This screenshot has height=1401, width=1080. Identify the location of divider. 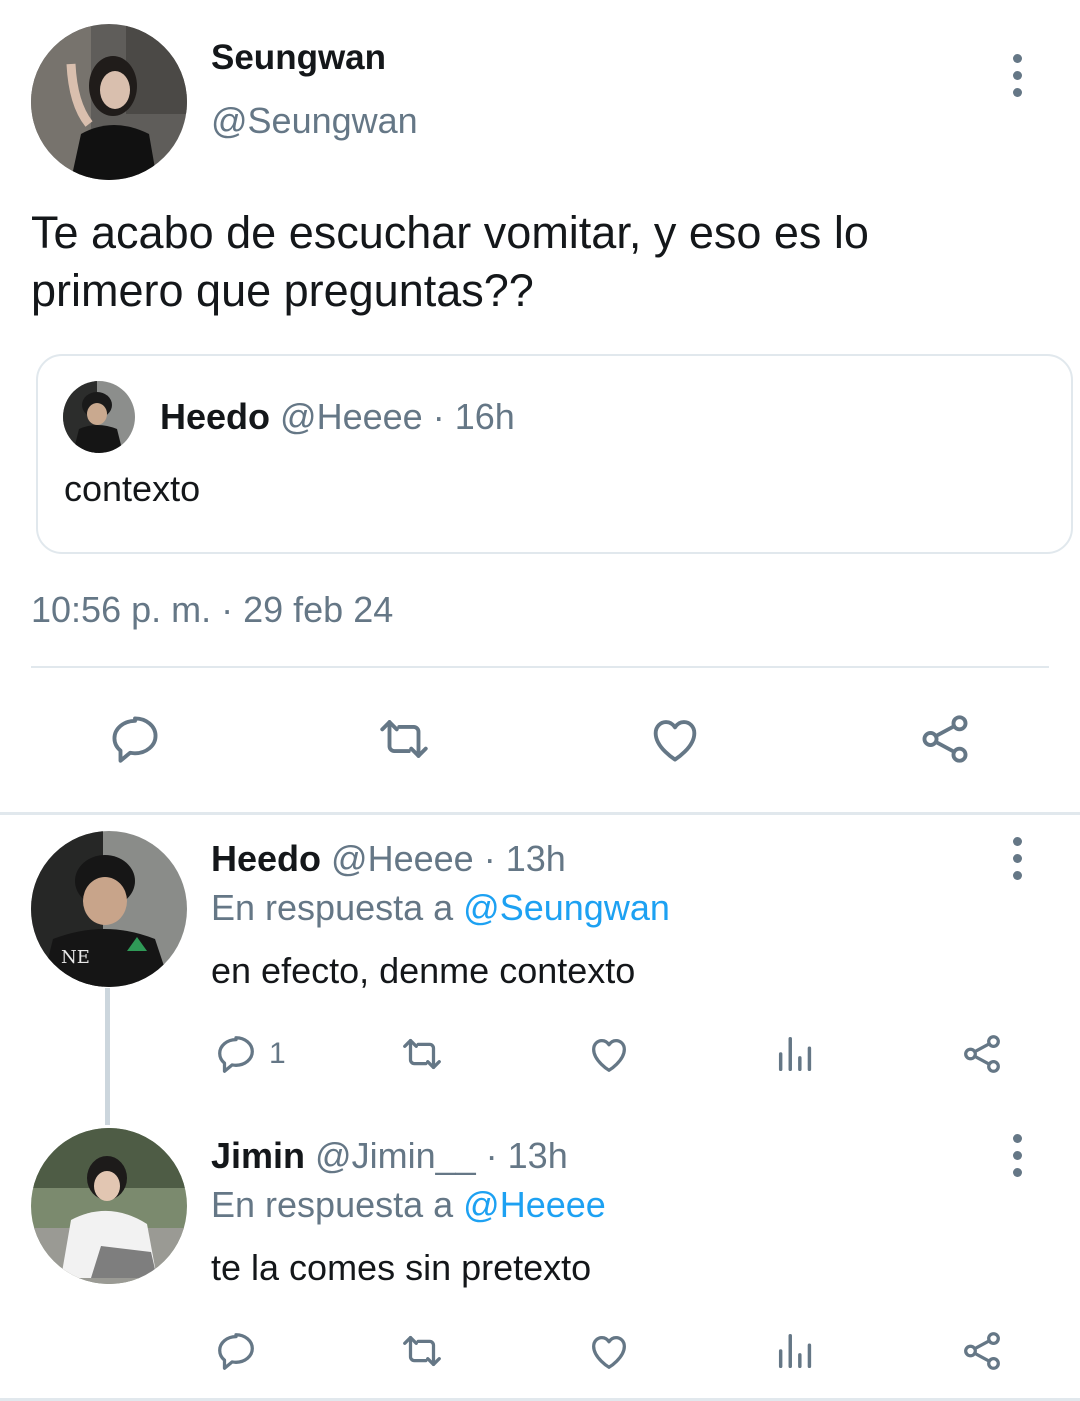
(540, 667).